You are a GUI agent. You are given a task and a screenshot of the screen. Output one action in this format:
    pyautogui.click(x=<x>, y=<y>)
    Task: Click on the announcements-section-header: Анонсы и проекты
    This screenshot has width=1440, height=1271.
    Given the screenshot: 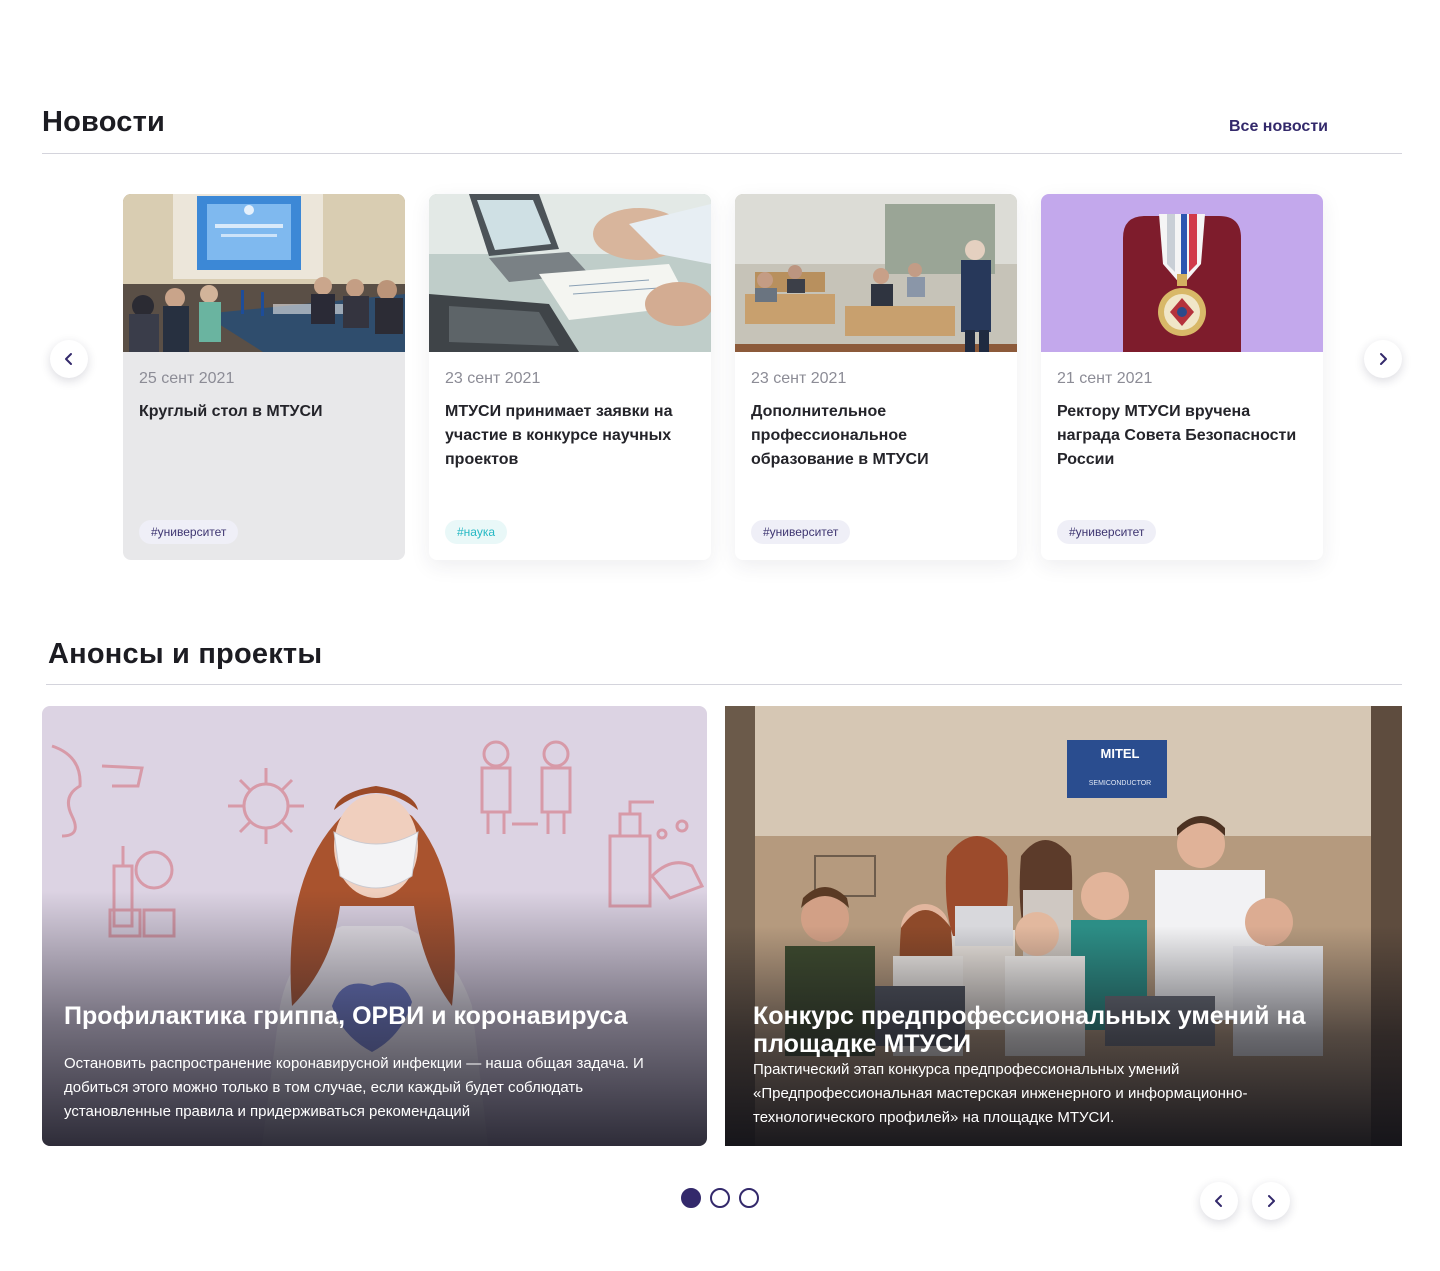 What is the action you would take?
    pyautogui.click(x=724, y=658)
    